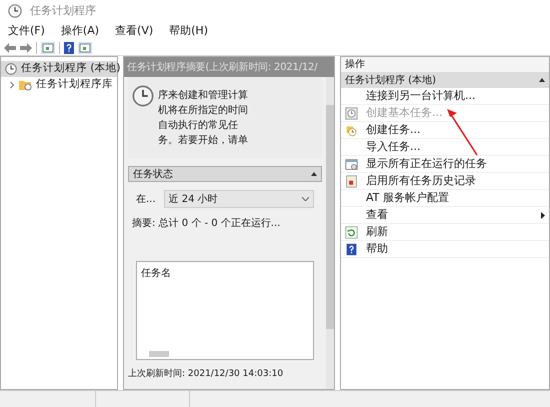  Describe the element at coordinates (445, 249) in the screenshot. I see `action-item: 帮助` at that location.